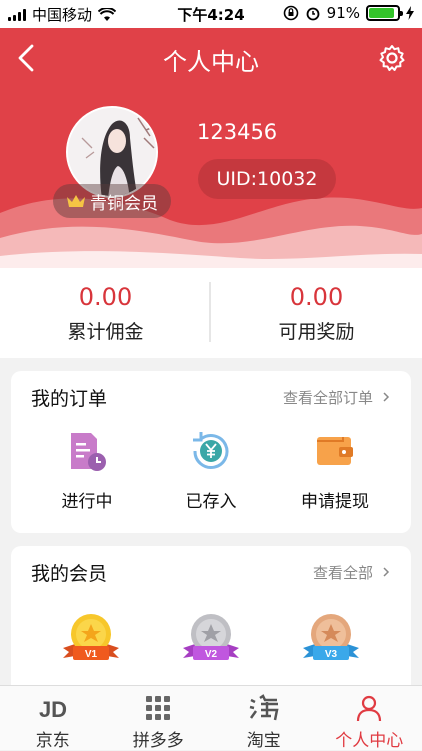 This screenshot has width=422, height=751. I want to click on tab-label: 个人中心, so click(369, 738).